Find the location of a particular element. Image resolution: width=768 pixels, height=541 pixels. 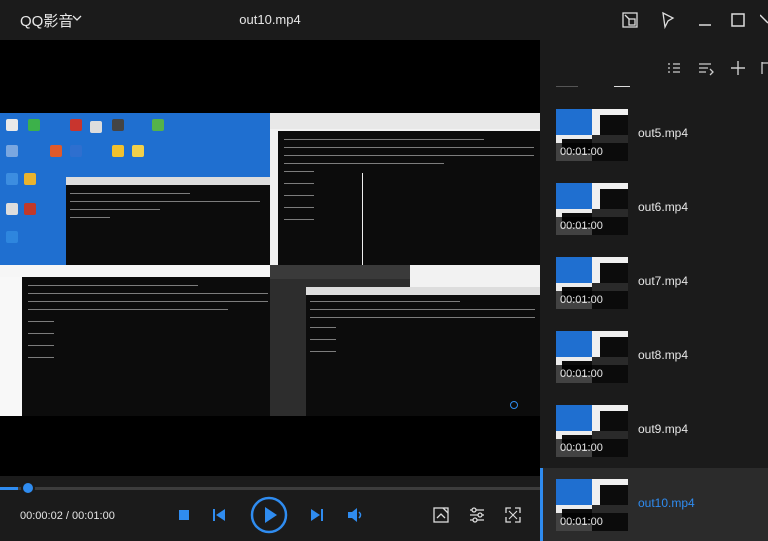

playlist-item: 00:01:00 out6.mp4 is located at coordinates (654, 209).